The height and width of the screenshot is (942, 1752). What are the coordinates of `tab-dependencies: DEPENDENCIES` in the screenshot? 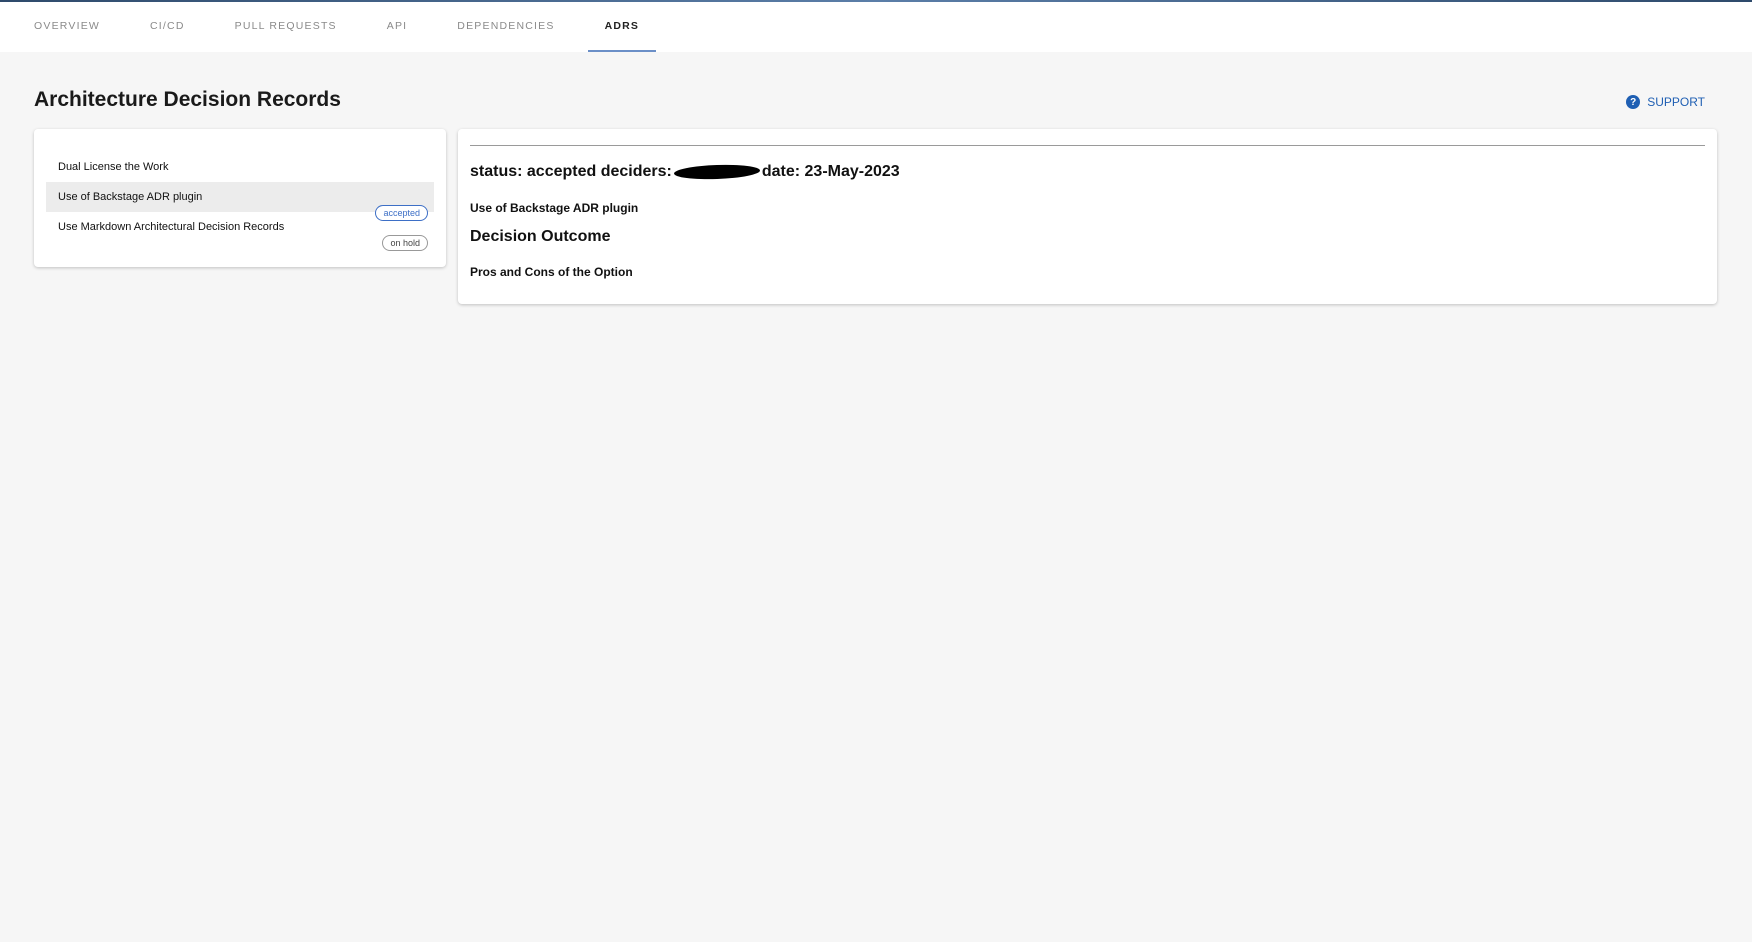 It's located at (505, 26).